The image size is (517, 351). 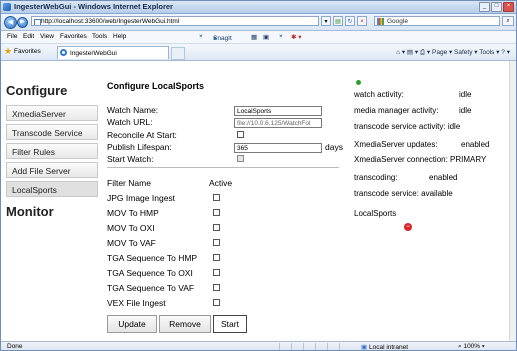 What do you see at coordinates (278, 148) in the screenshot?
I see `publish-lifespan-input: 365` at bounding box center [278, 148].